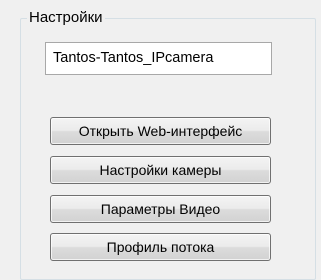  Describe the element at coordinates (160, 247) in the screenshot. I see `stream-profile-button: Профиль потока` at that location.